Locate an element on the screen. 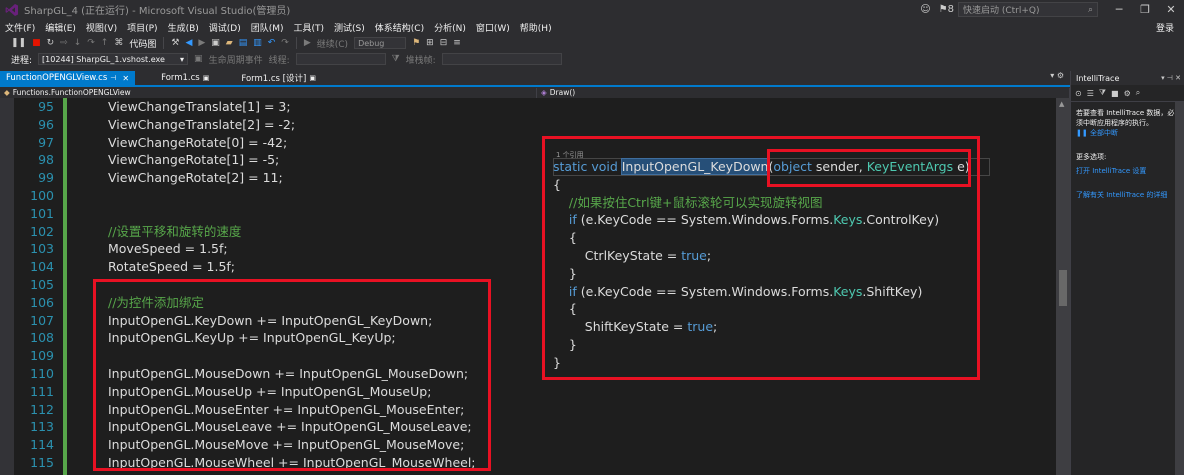  panel-scrollbar is located at coordinates (1179, 288).